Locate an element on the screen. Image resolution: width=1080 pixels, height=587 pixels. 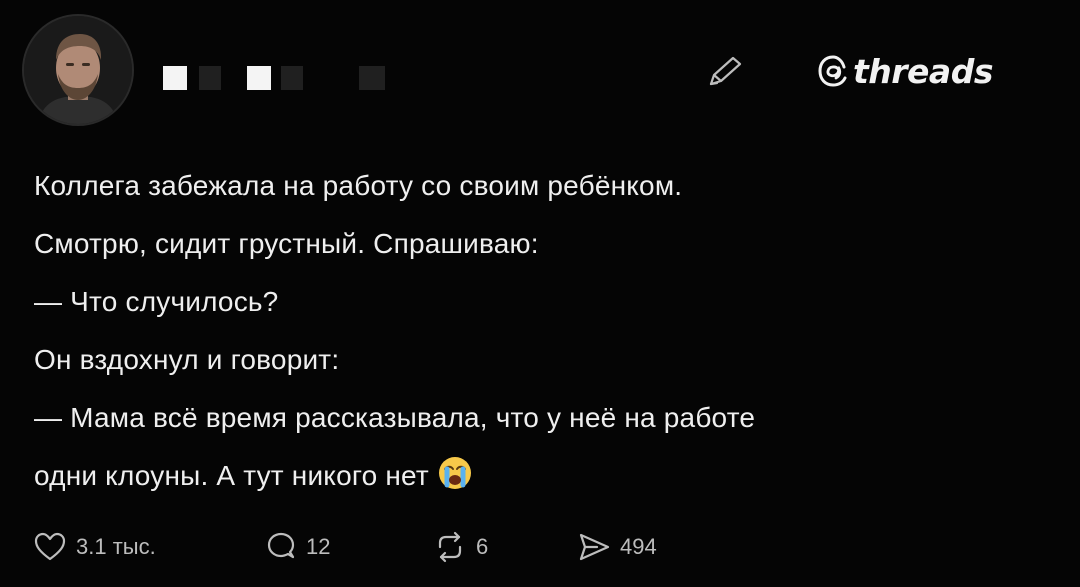
pencil-icon is located at coordinates (725, 71).